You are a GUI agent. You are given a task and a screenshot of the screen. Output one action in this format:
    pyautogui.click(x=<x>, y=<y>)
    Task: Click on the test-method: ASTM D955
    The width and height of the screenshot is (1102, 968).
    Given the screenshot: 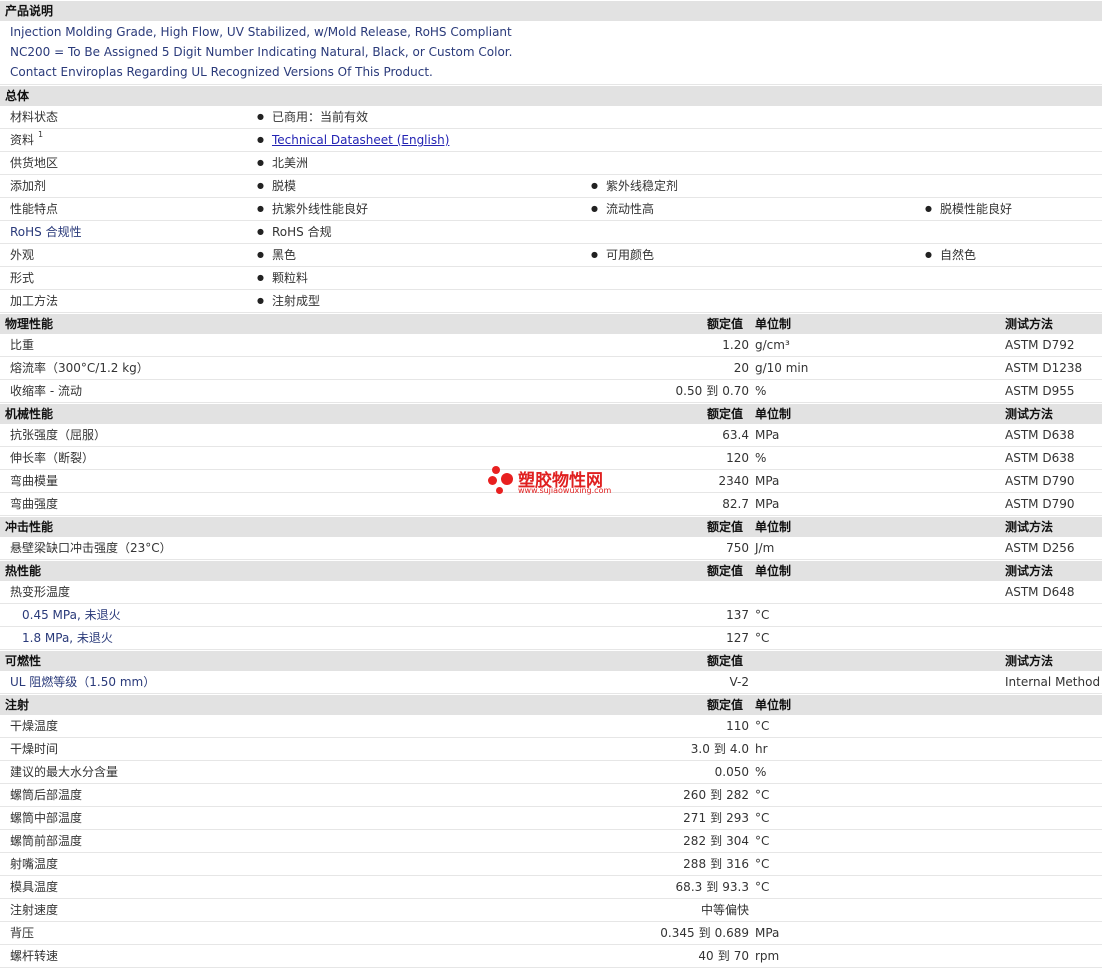 What is the action you would take?
    pyautogui.click(x=1040, y=391)
    